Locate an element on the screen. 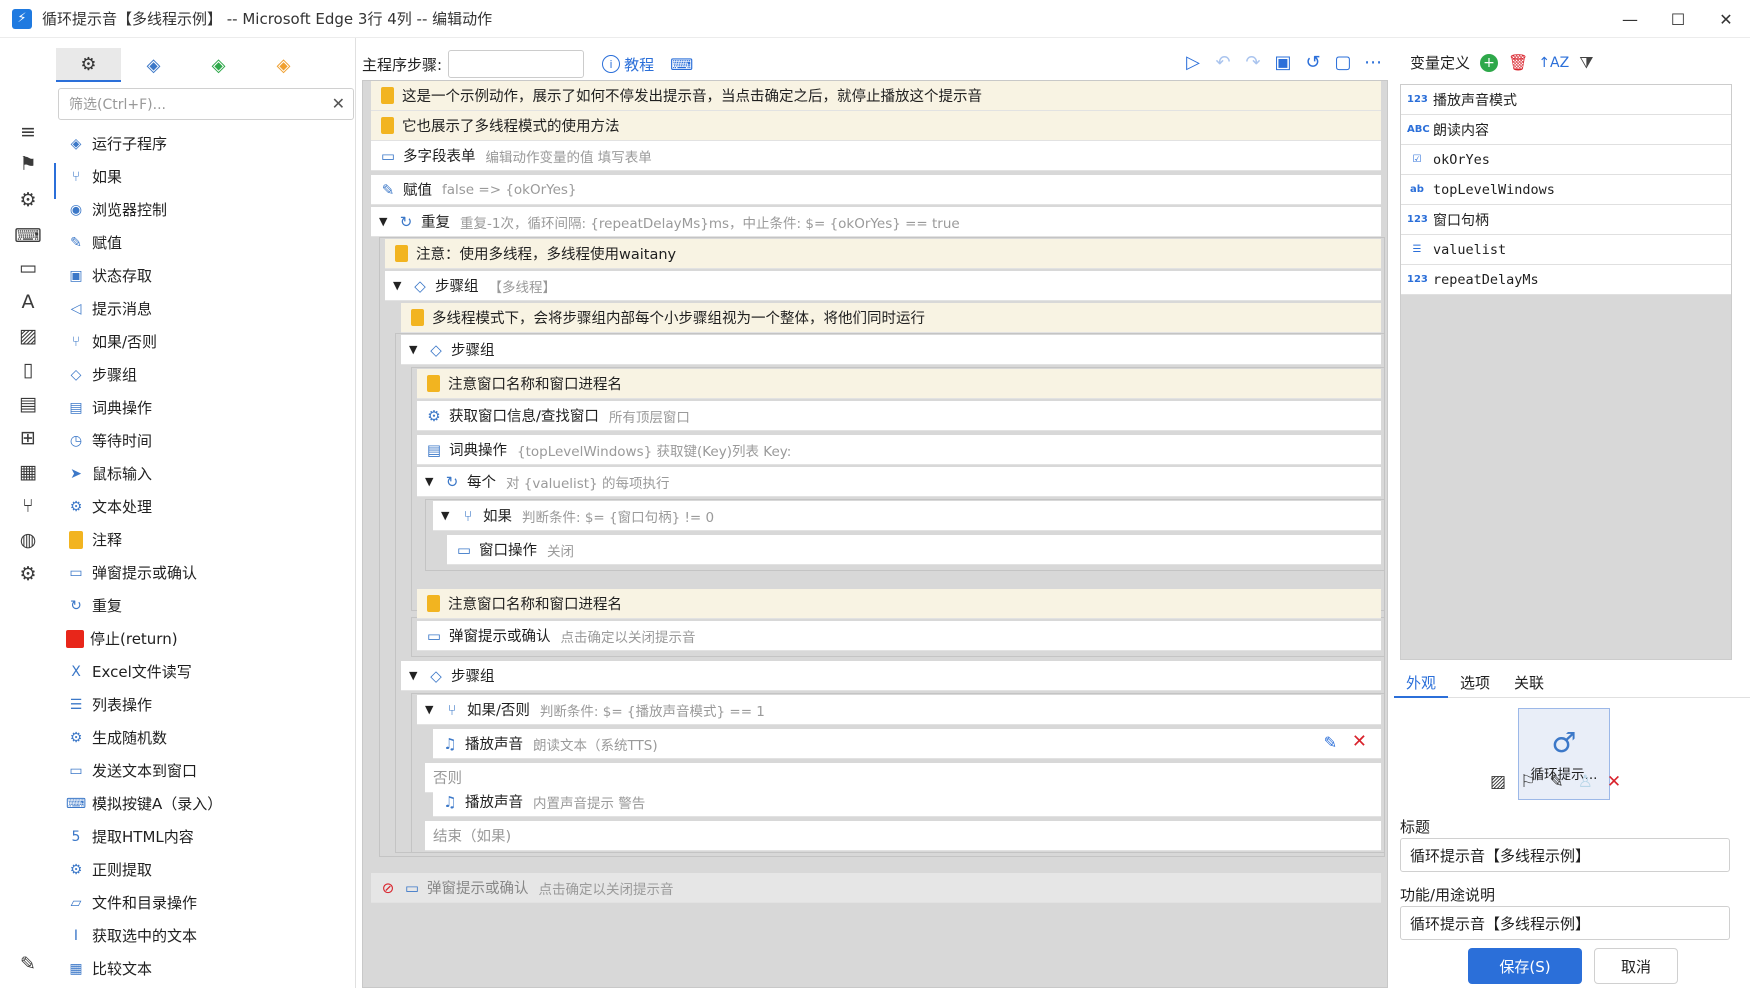  tutorial-link: i 教程 is located at coordinates (628, 64).